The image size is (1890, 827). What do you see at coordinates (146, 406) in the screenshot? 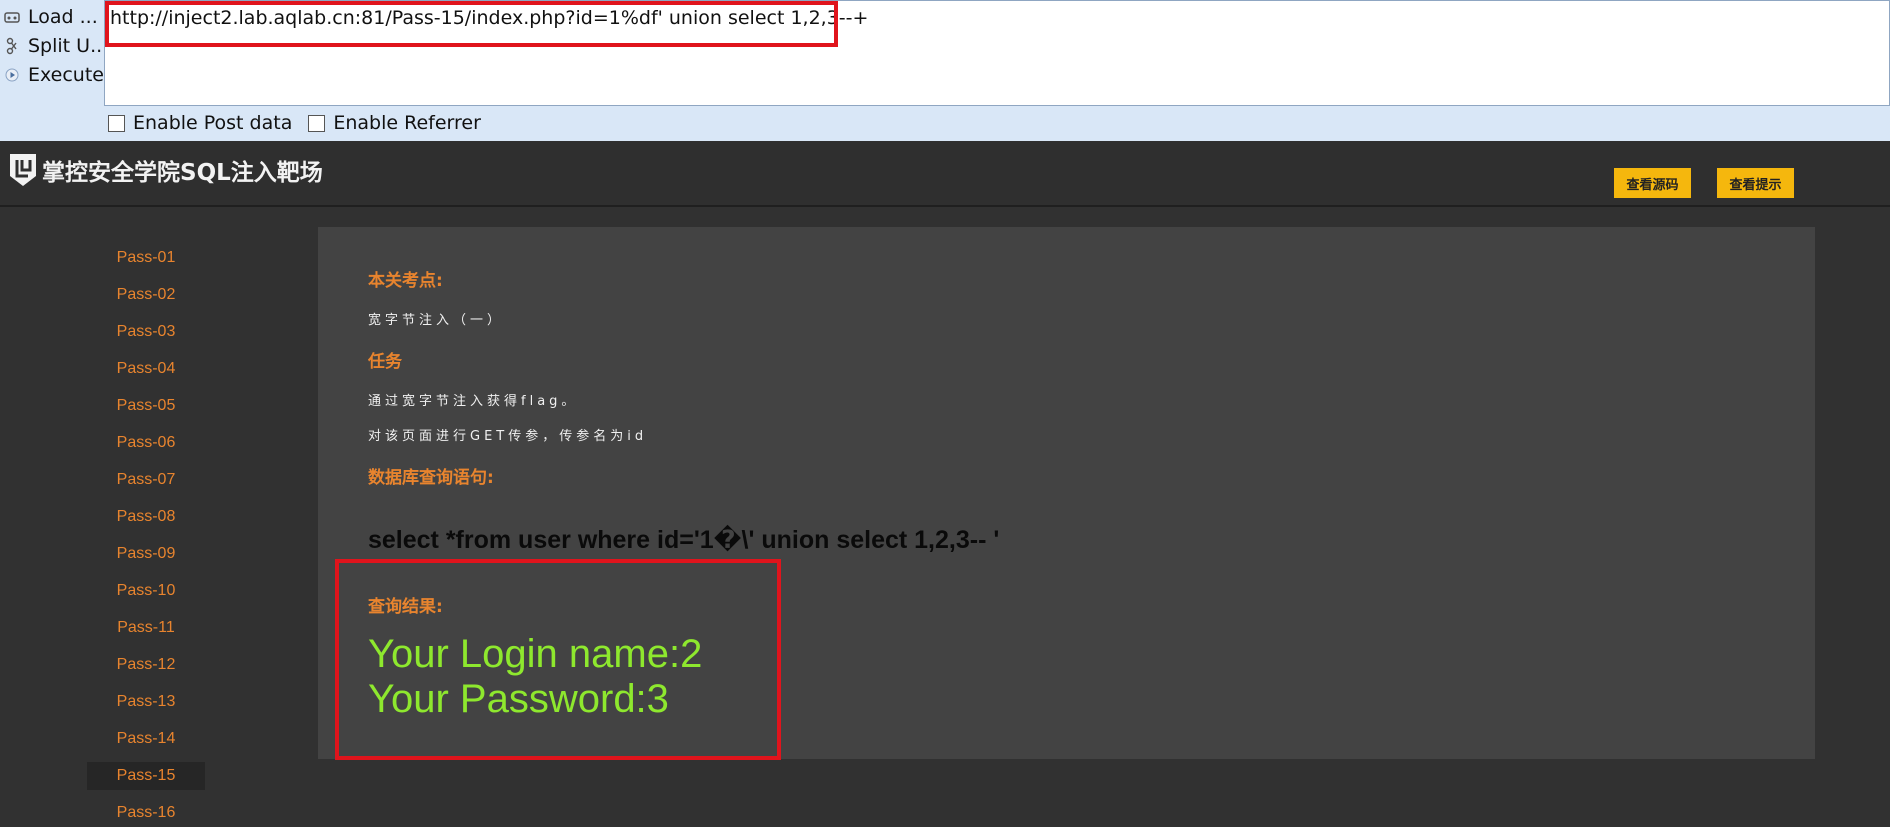
I see `sidebar-item-pass-05: Pass-05` at bounding box center [146, 406].